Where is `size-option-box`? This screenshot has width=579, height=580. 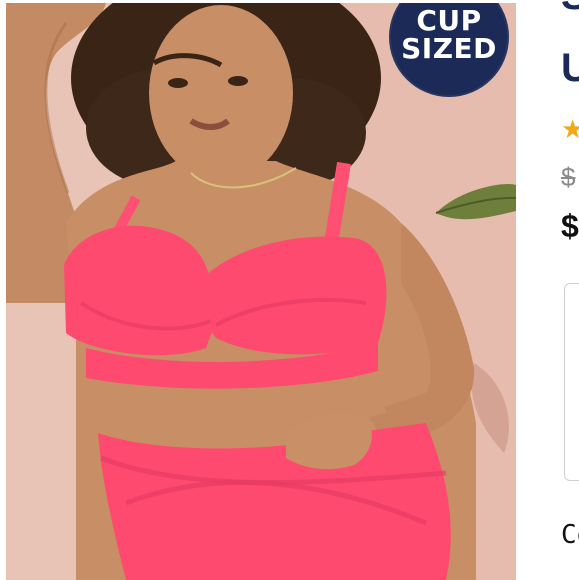 size-option-box is located at coordinates (571, 382).